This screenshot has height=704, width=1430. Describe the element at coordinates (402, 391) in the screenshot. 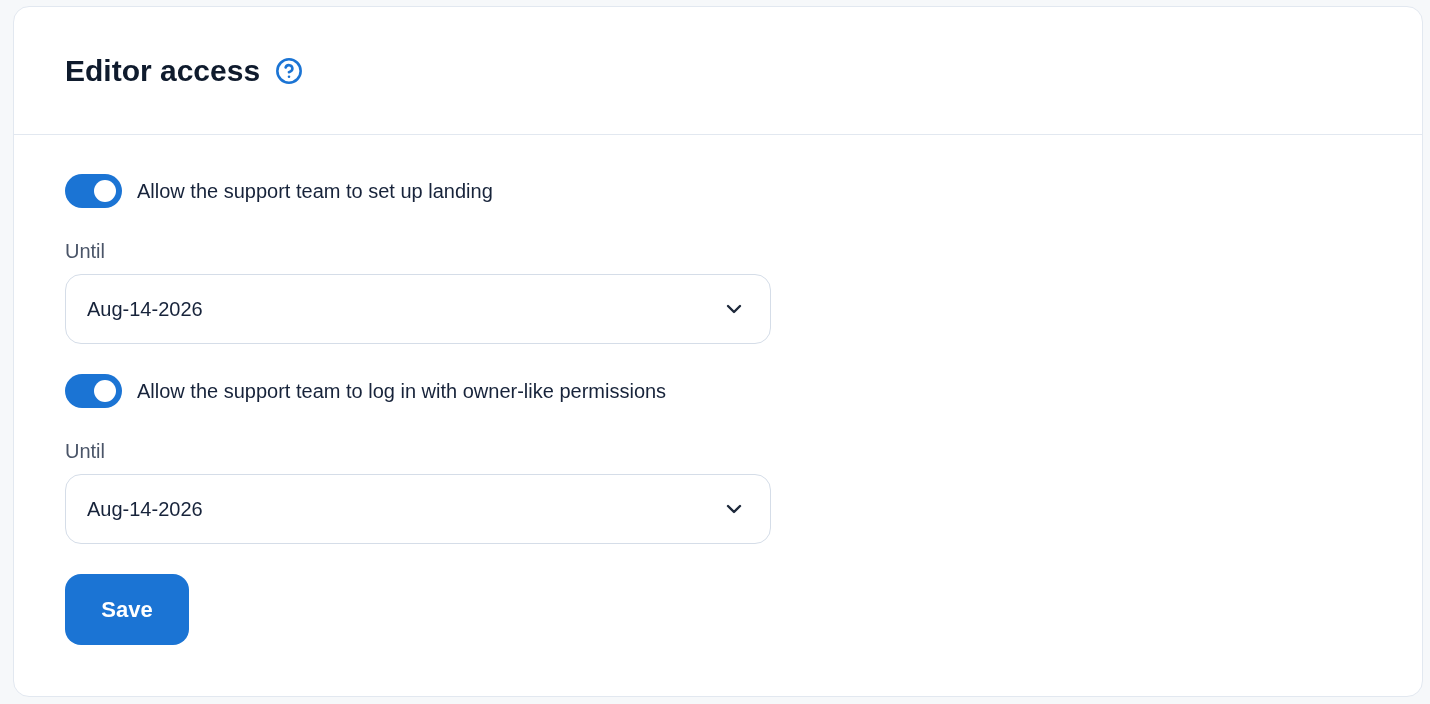

I see `toggle-label: Allow the support team to log in with owner-like permissions` at that location.